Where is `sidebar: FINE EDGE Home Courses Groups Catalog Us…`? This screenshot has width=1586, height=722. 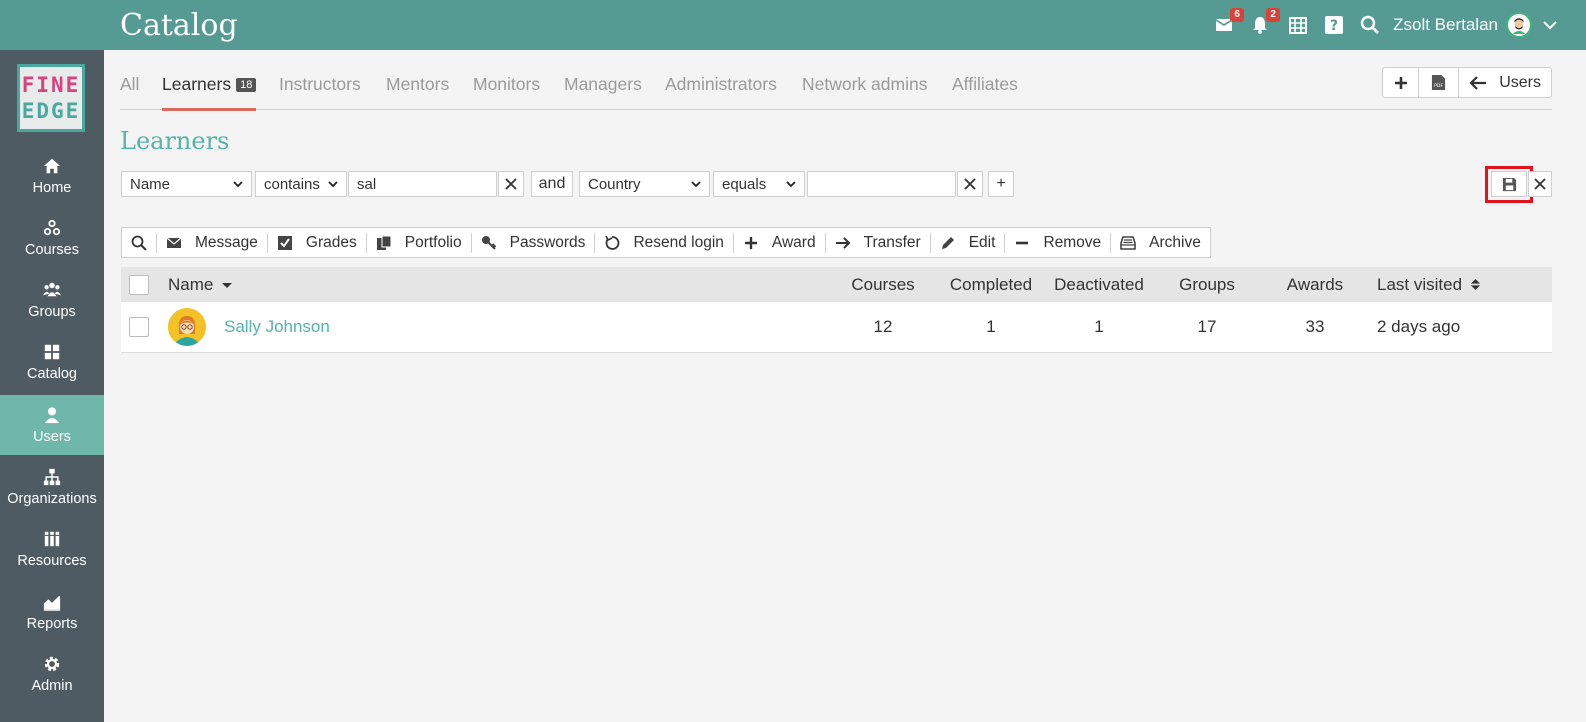 sidebar: FINE EDGE Home Courses Groups Catalog Us… is located at coordinates (52, 386).